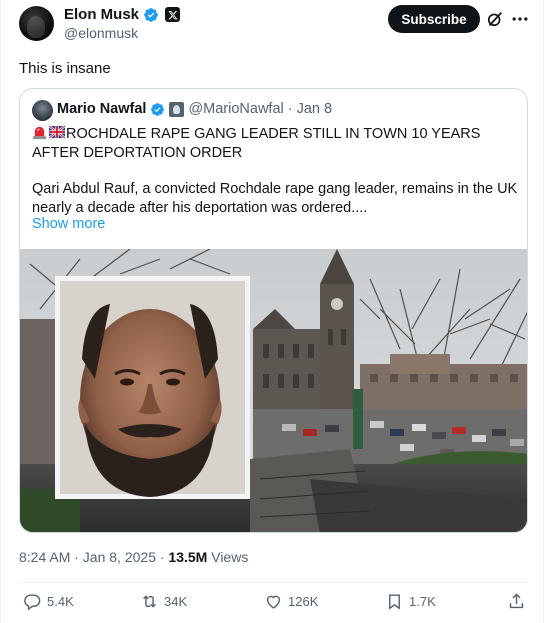 The width and height of the screenshot is (544, 623). I want to click on share-icon, so click(516, 601).